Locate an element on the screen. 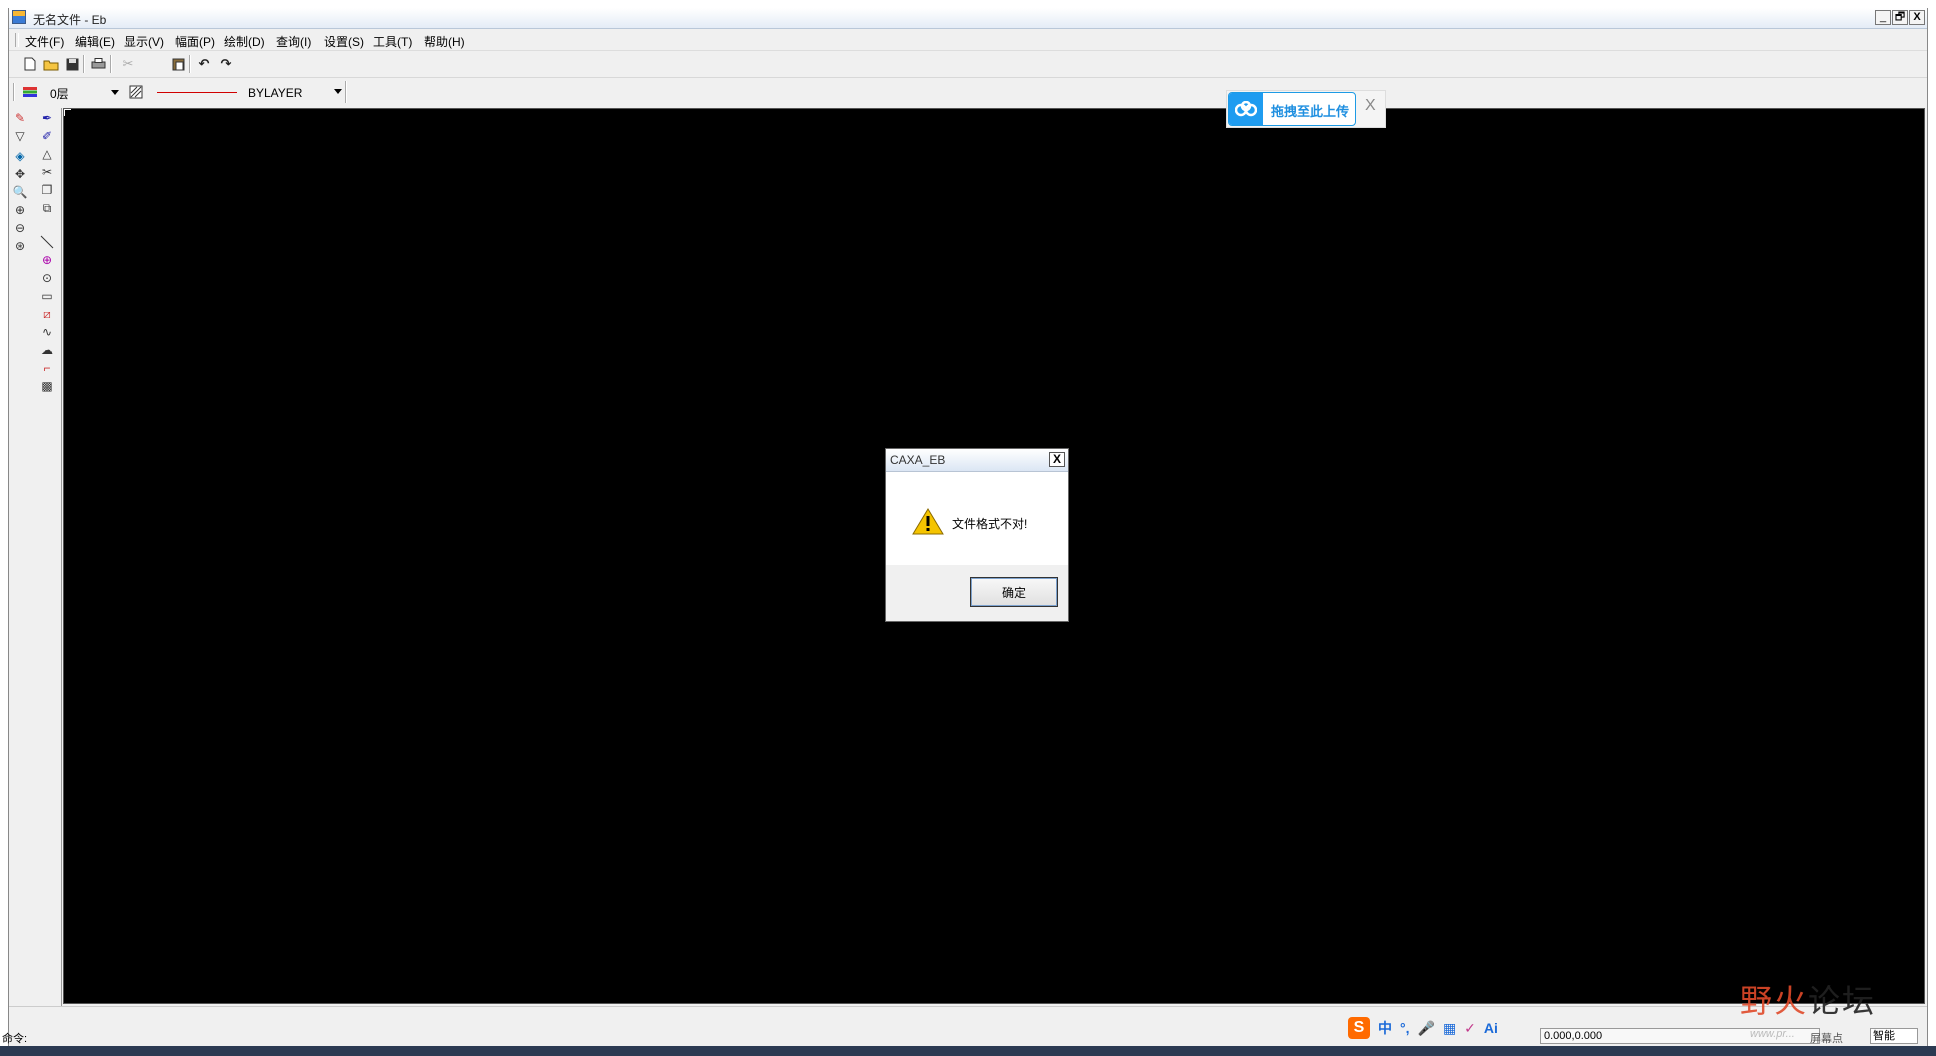 This screenshot has height=1056, width=1936. linetype-preview is located at coordinates (197, 92).